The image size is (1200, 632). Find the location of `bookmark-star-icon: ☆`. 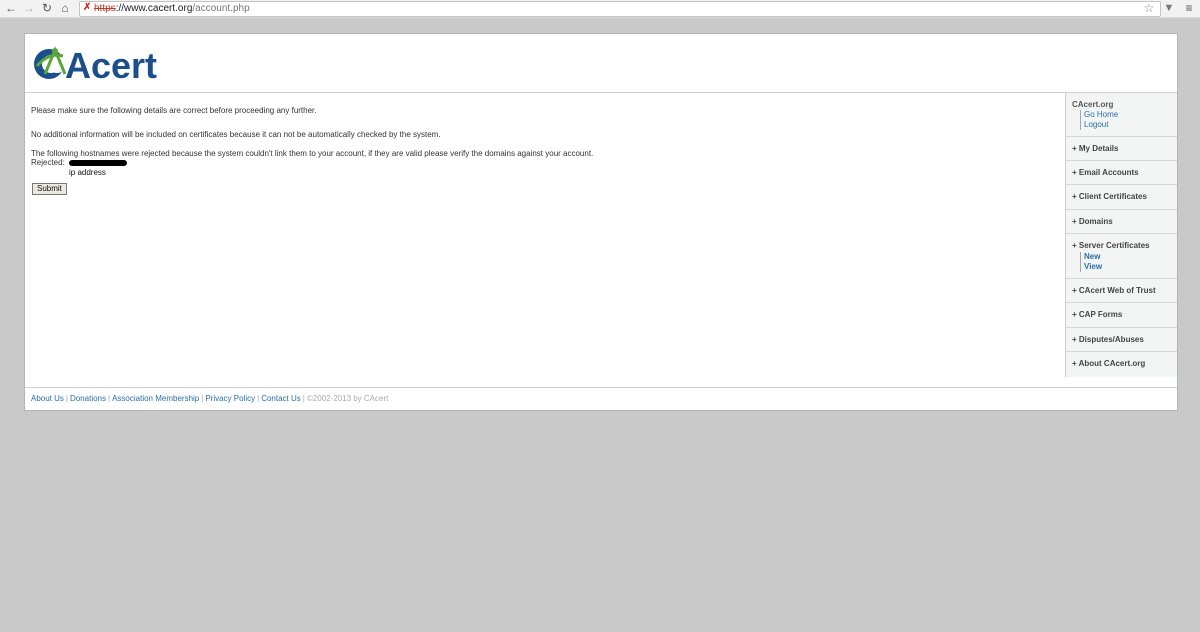

bookmark-star-icon: ☆ is located at coordinates (1149, 8).